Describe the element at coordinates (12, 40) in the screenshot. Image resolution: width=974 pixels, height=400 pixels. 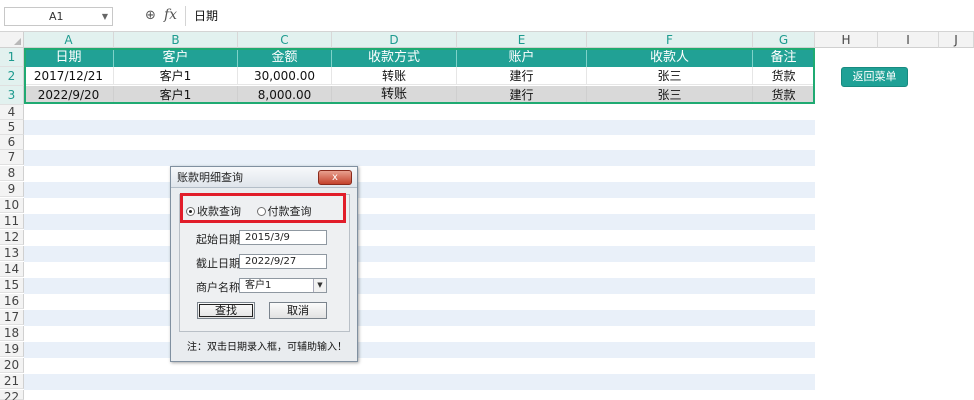
I see `select-all-corner` at that location.